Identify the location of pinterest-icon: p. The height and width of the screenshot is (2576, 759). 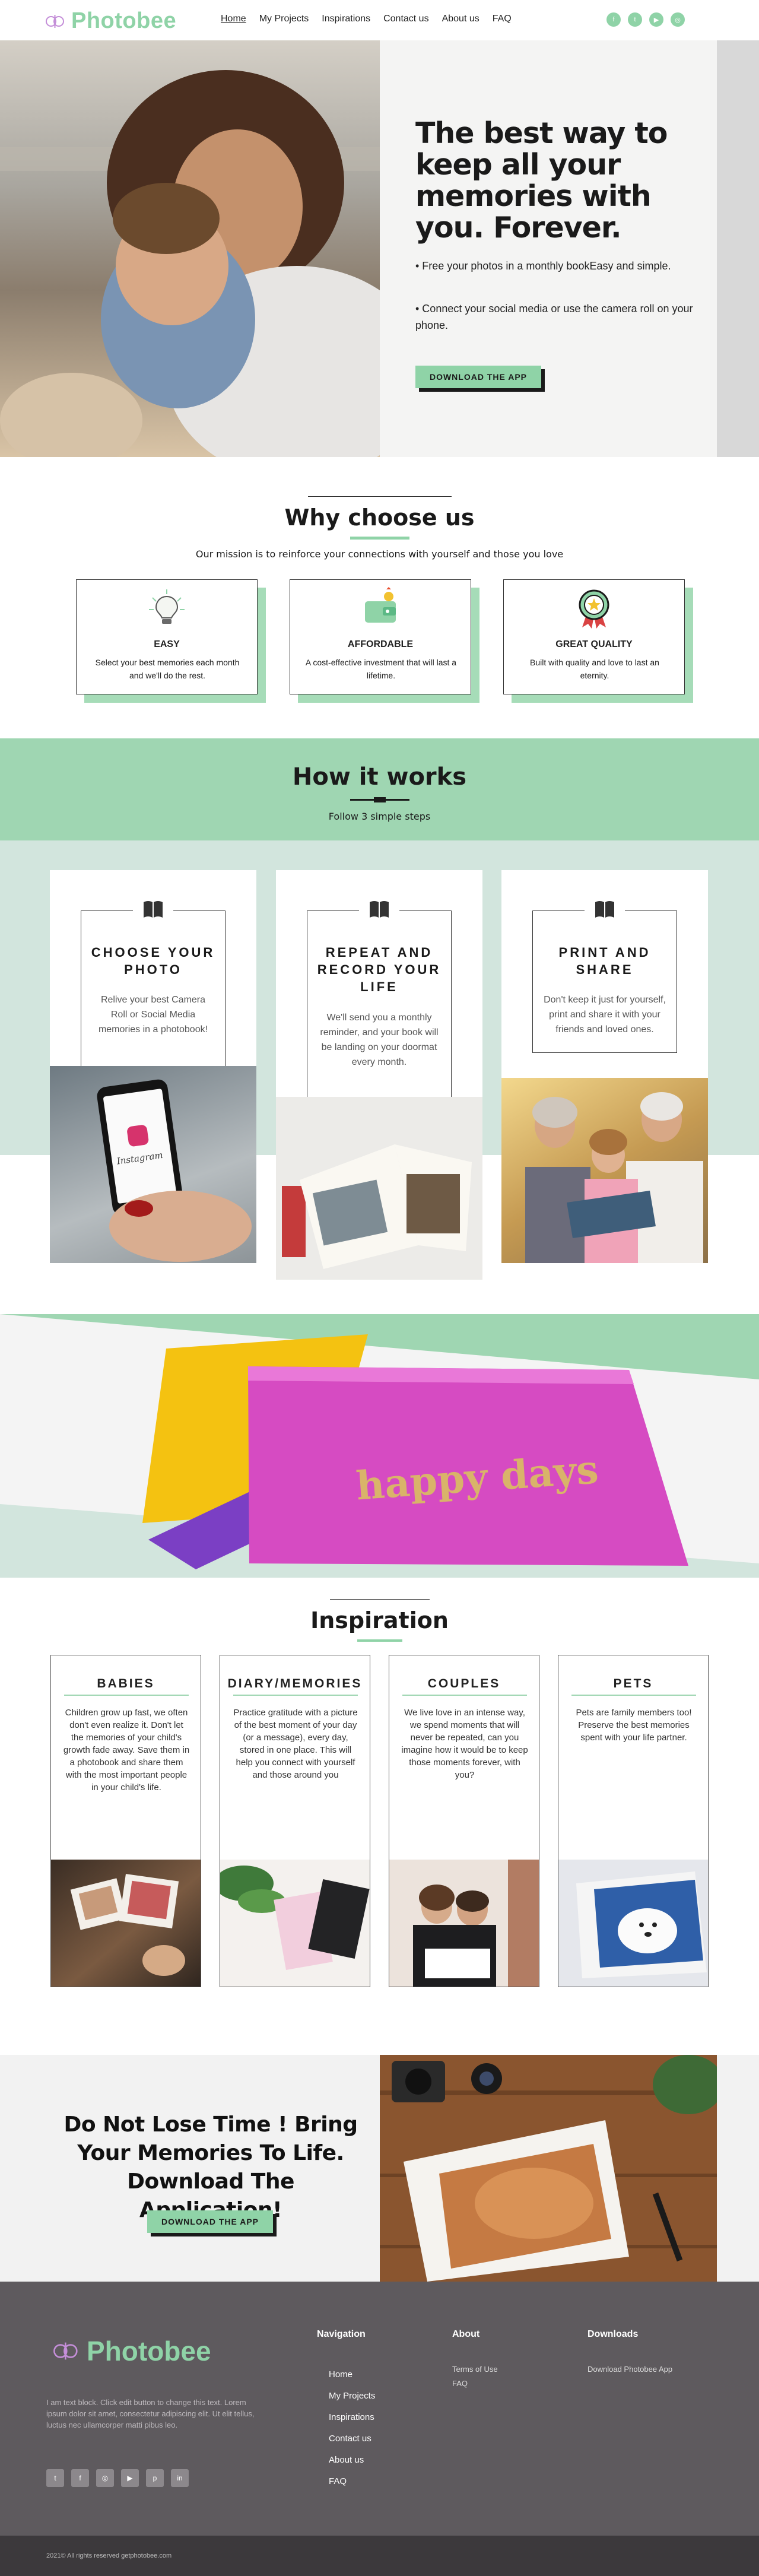
(155, 2478).